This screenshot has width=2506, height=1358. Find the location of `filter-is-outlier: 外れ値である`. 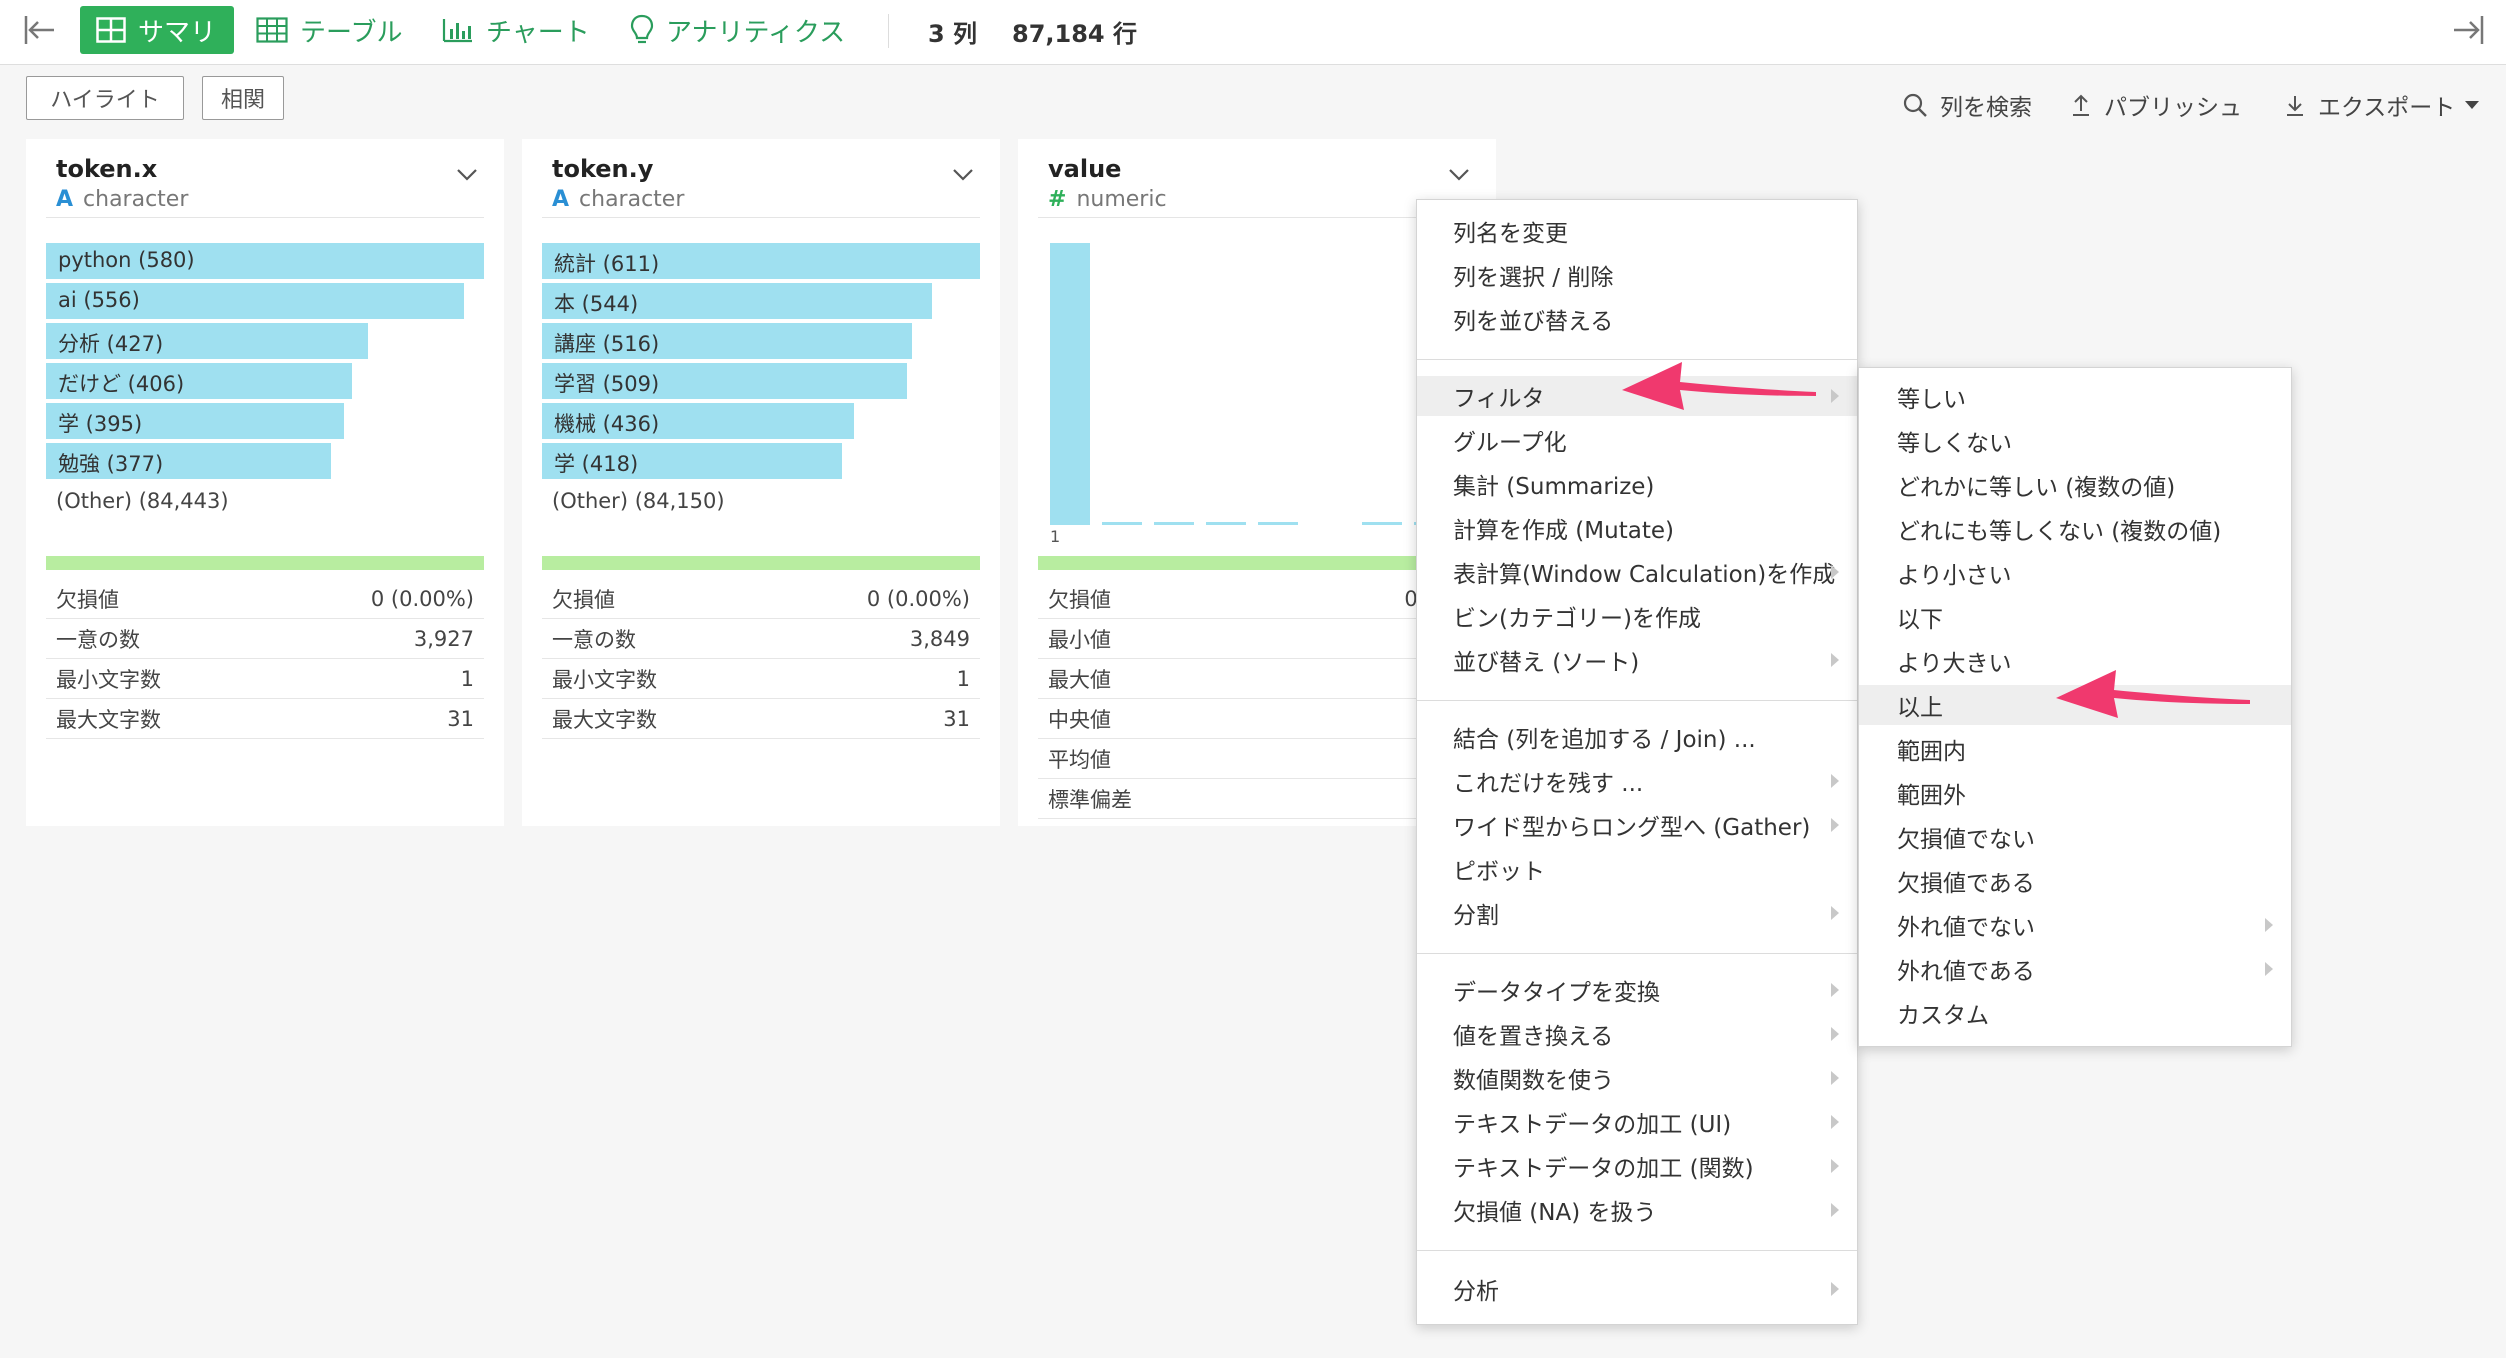

filter-is-outlier: 外れ値である is located at coordinates (2075, 969).